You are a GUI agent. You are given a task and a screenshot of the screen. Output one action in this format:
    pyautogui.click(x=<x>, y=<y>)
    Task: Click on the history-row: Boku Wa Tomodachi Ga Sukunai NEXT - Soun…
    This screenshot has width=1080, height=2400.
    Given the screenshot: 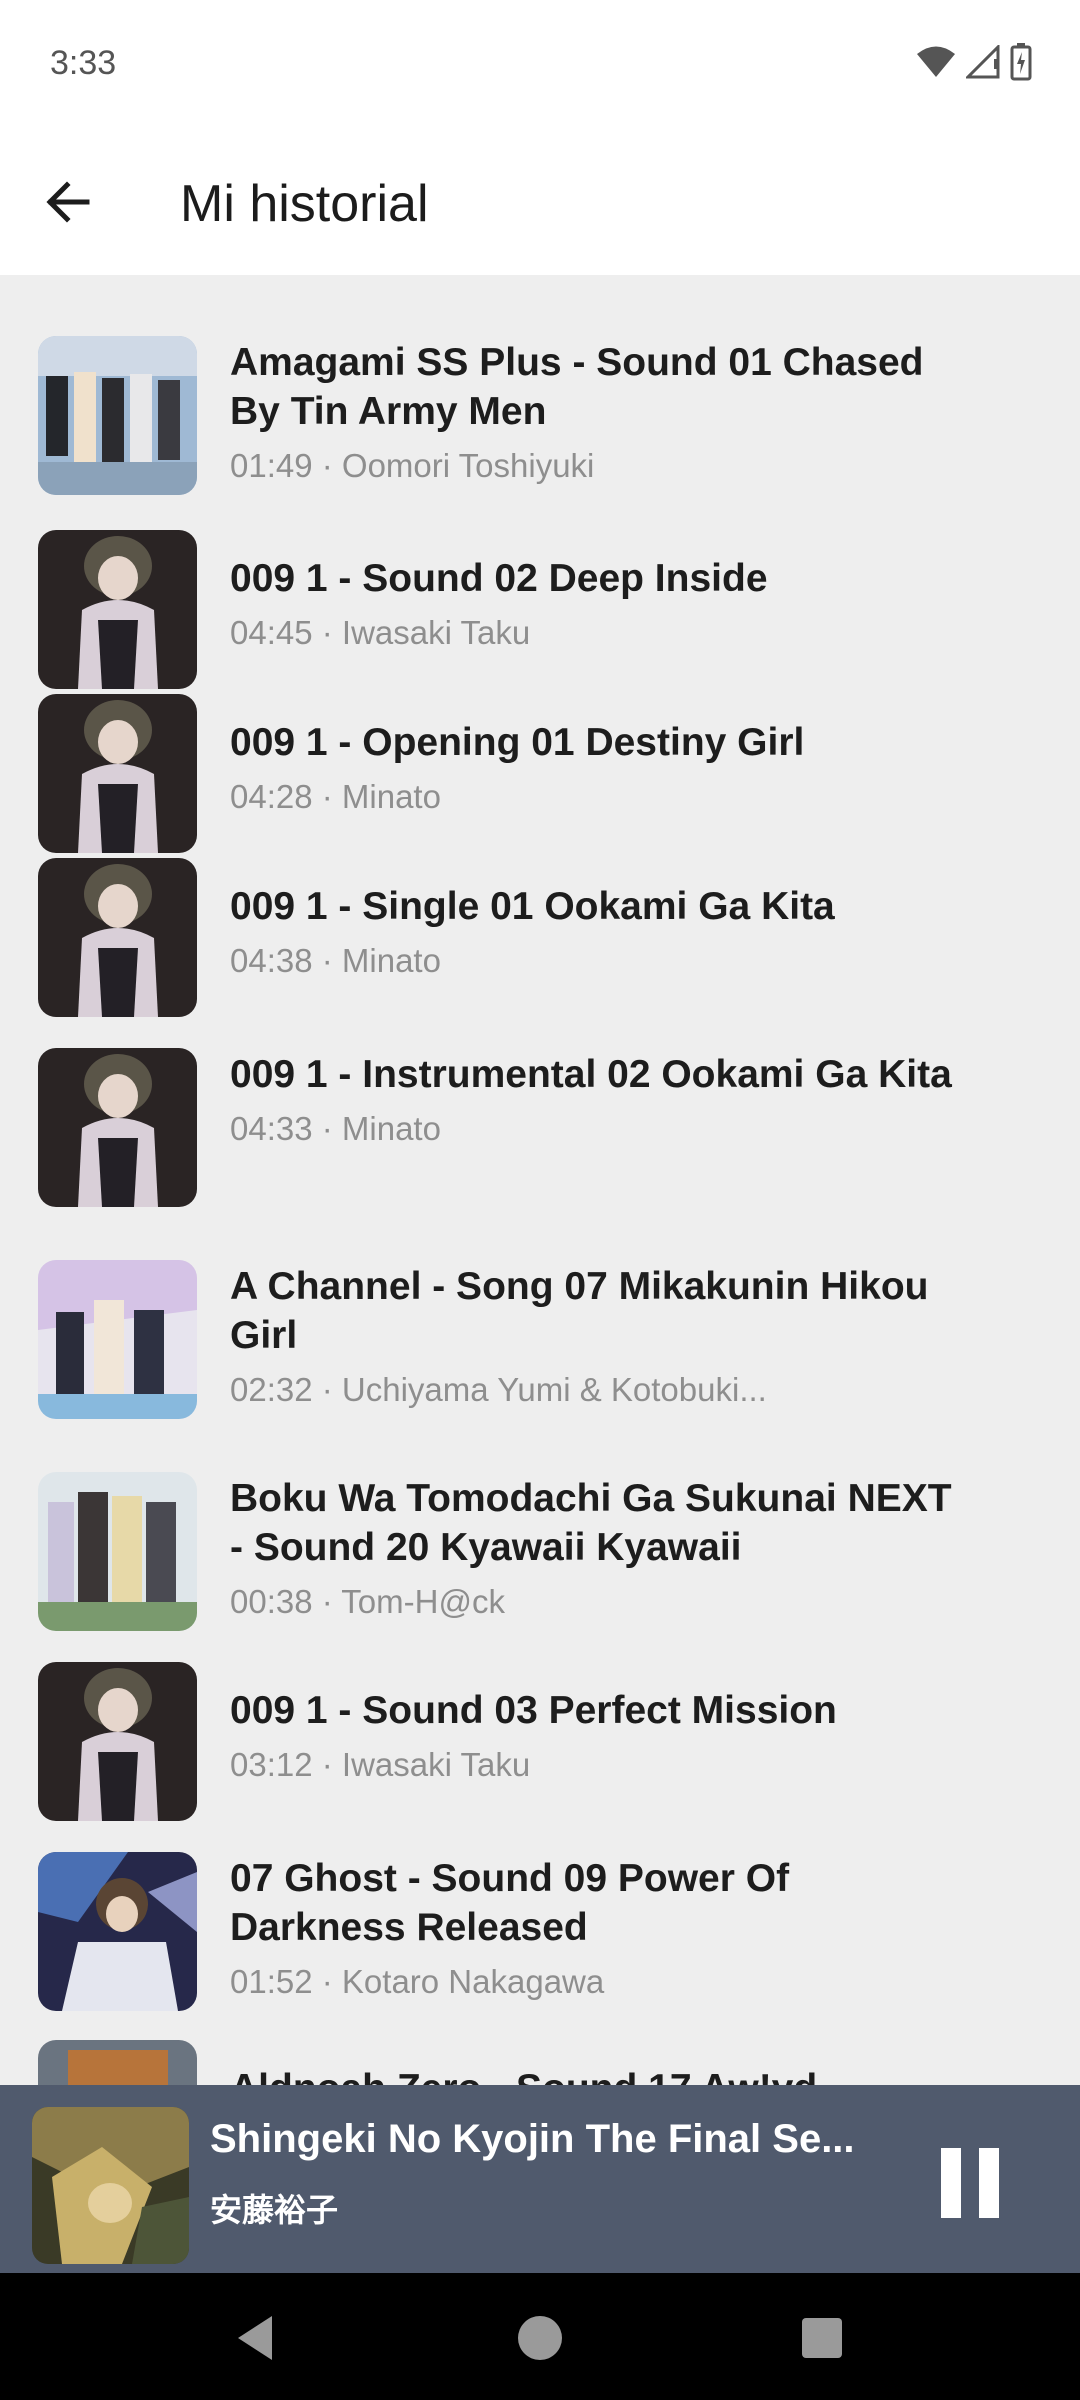 What is the action you would take?
    pyautogui.click(x=540, y=1552)
    